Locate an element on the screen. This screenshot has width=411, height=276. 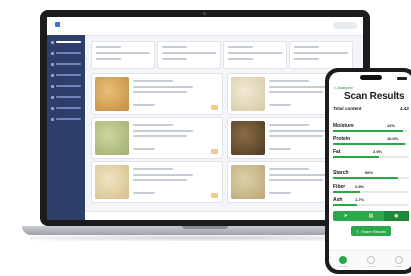
settings-icon is located at coordinates (399, 259).